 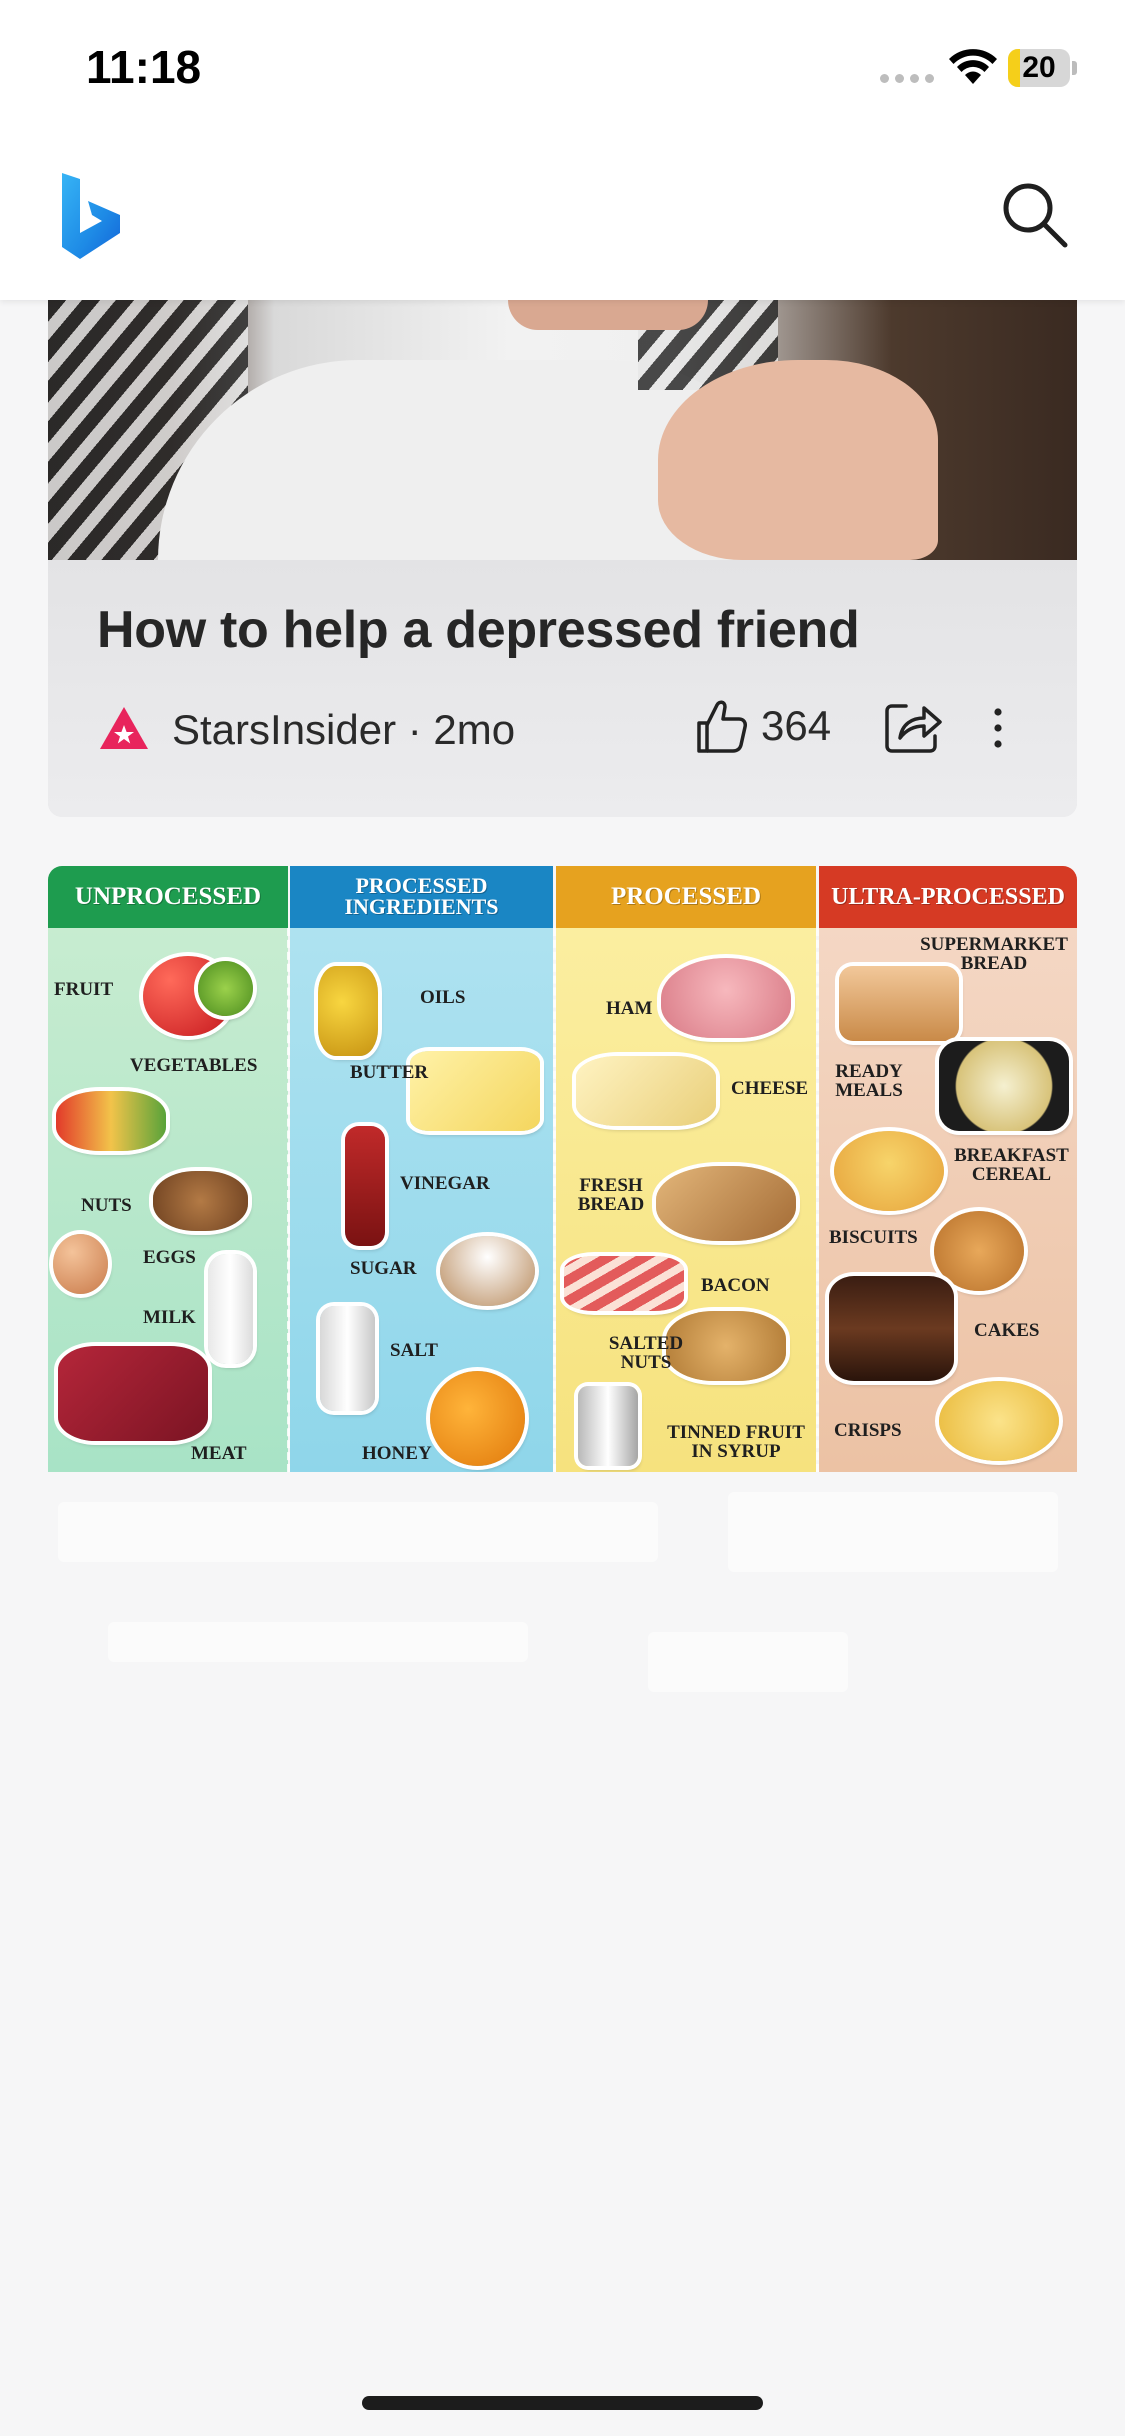 What do you see at coordinates (646, 1353) in the screenshot?
I see `food-label: SALTED NUTS` at bounding box center [646, 1353].